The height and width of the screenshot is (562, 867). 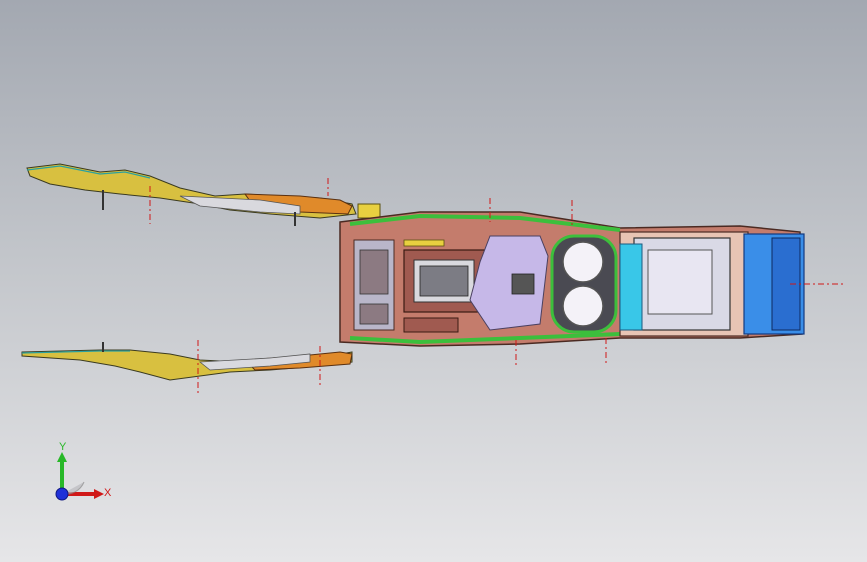 I want to click on console-body, so click(x=572, y=279).